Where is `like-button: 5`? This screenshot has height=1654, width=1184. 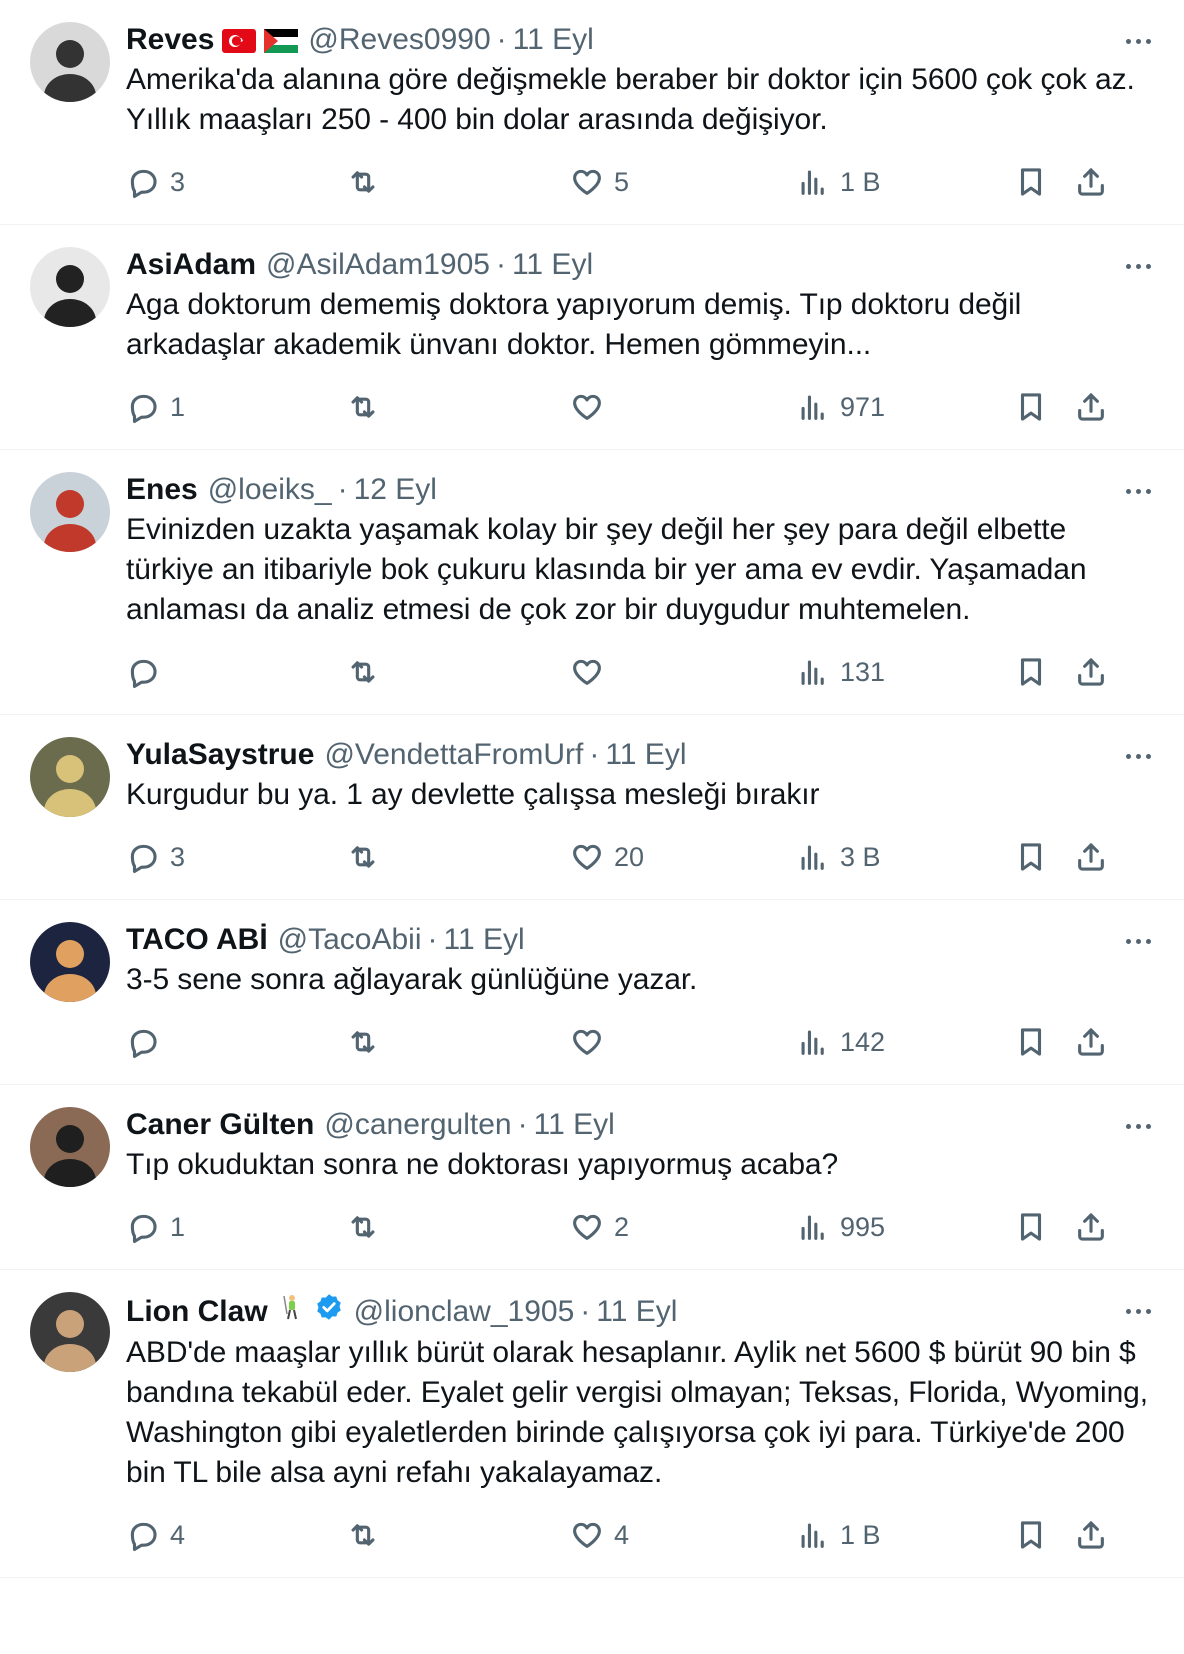
like-button: 5 is located at coordinates (599, 182).